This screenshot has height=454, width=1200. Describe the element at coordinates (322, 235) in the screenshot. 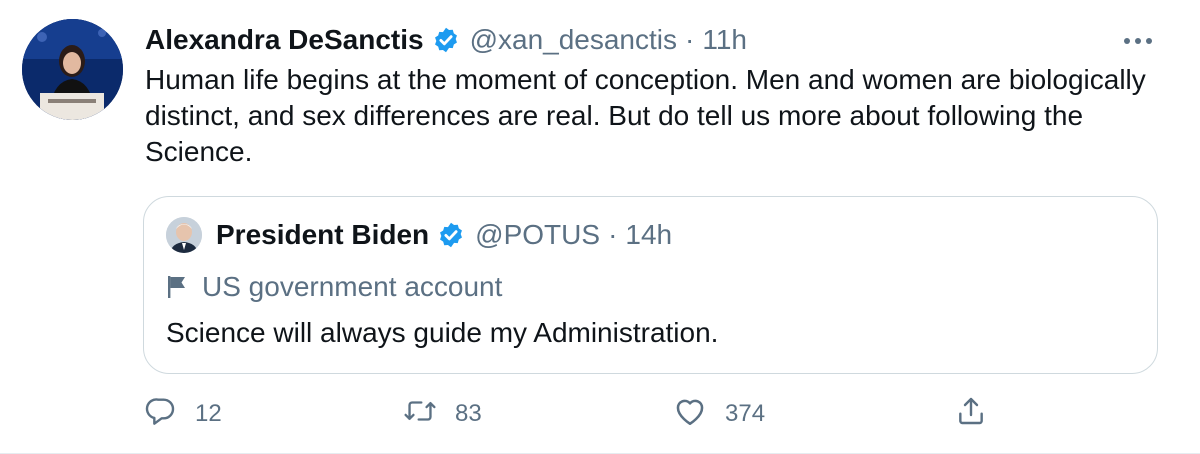

I see `quoted-author-name: President Biden` at that location.